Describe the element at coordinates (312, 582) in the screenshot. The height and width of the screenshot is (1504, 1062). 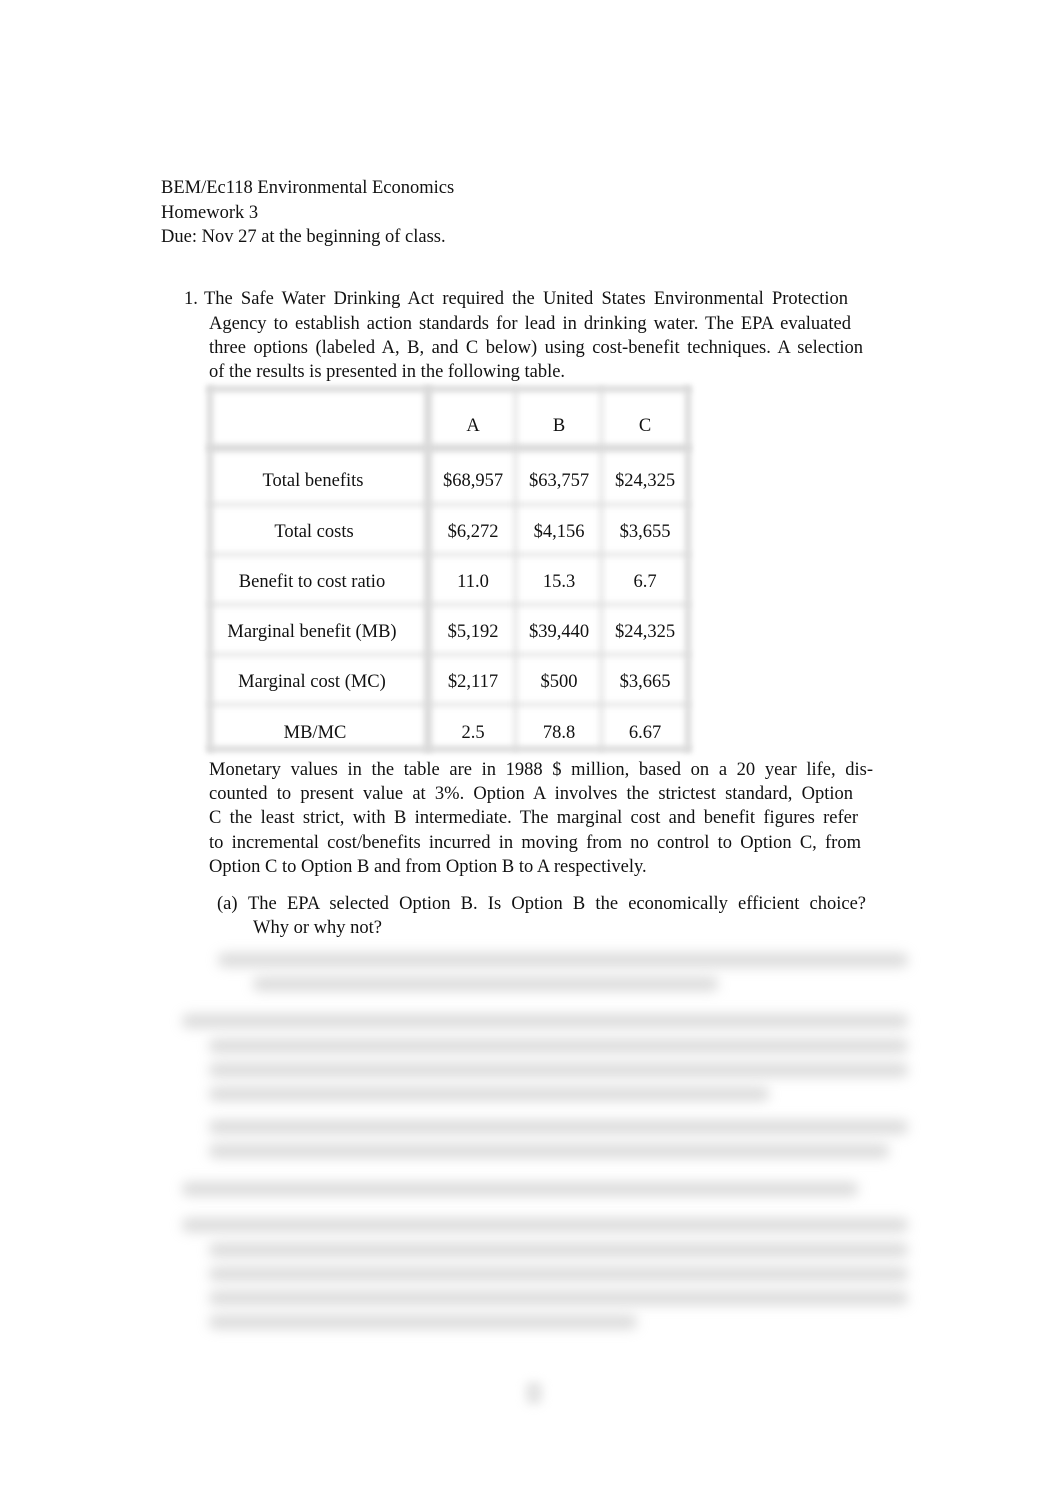
I see `row-label: Benefit to cost ratio` at that location.